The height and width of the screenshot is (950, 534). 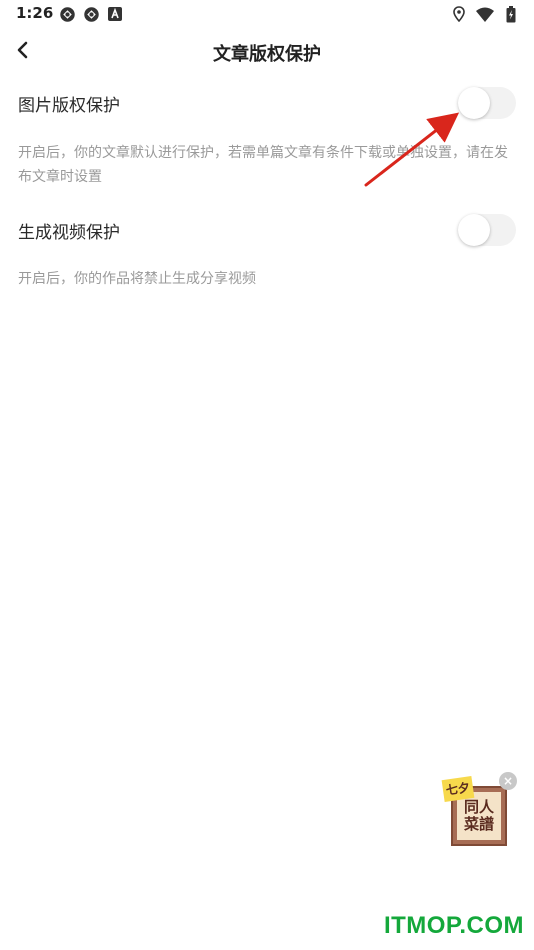 I want to click on setting-row-video-protection: 生成视频保护, so click(x=267, y=230).